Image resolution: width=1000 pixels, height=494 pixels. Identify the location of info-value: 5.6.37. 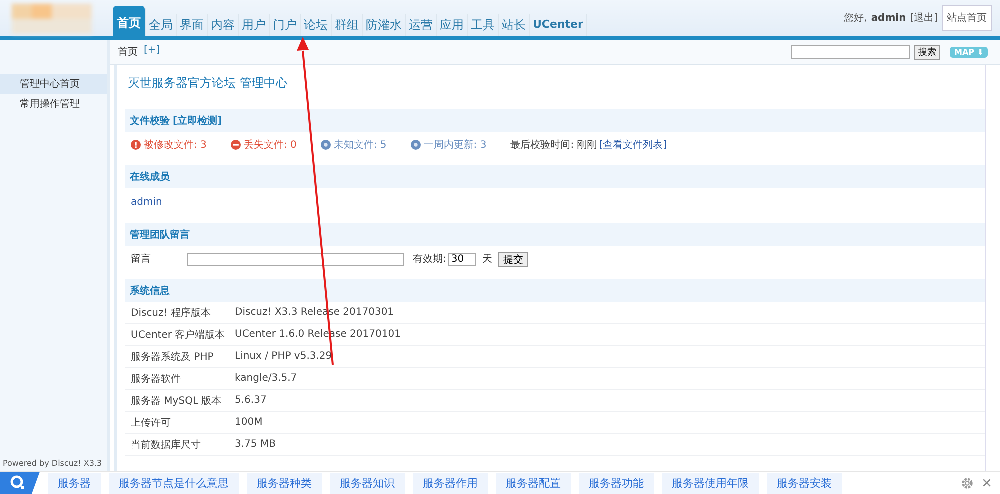
(251, 400).